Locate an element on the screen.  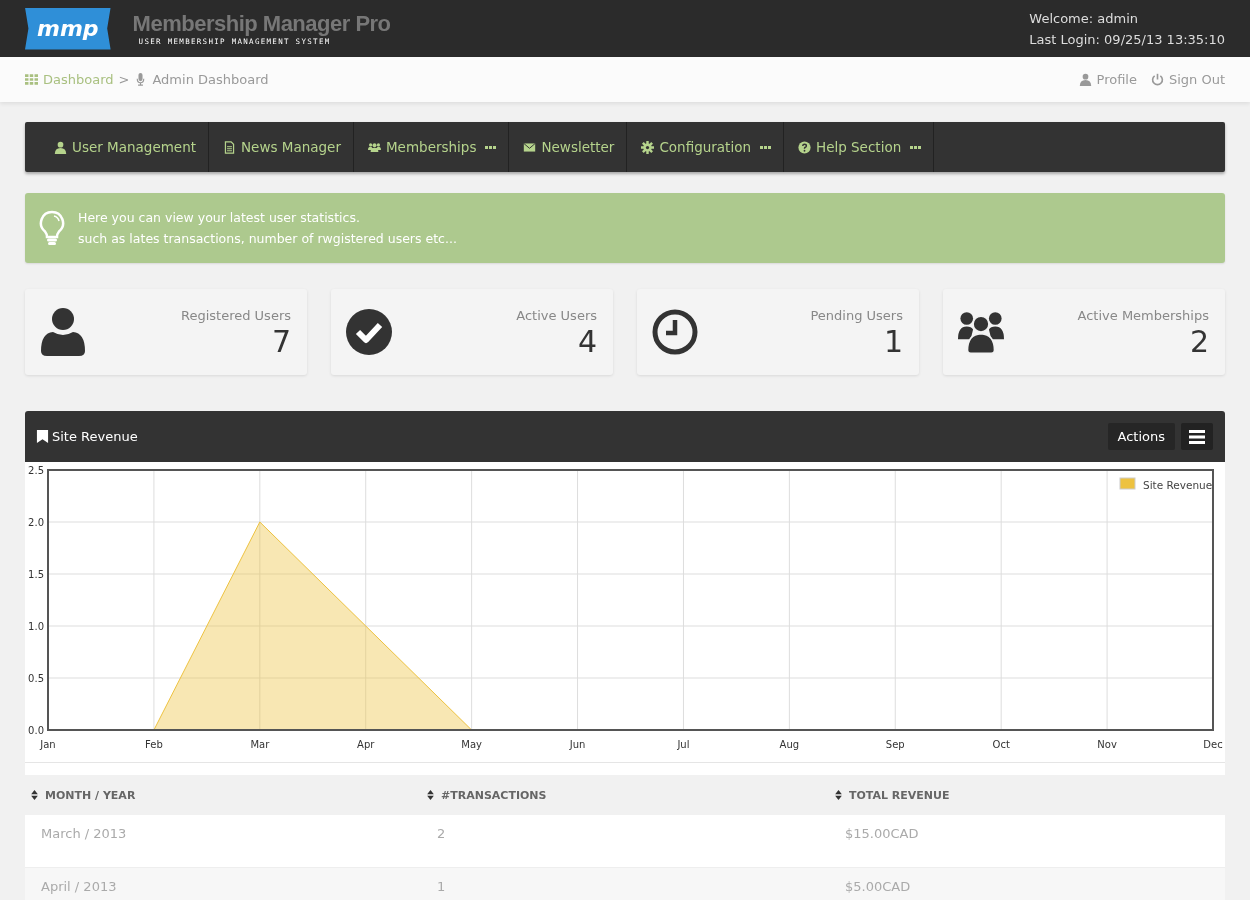
welcome-text: Welcome: admin is located at coordinates (1084, 18).